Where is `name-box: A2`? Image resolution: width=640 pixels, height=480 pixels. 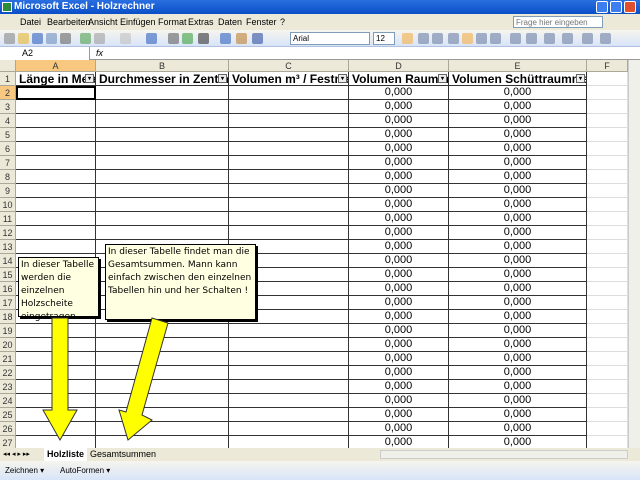
name-box: A2 is located at coordinates (45, 53).